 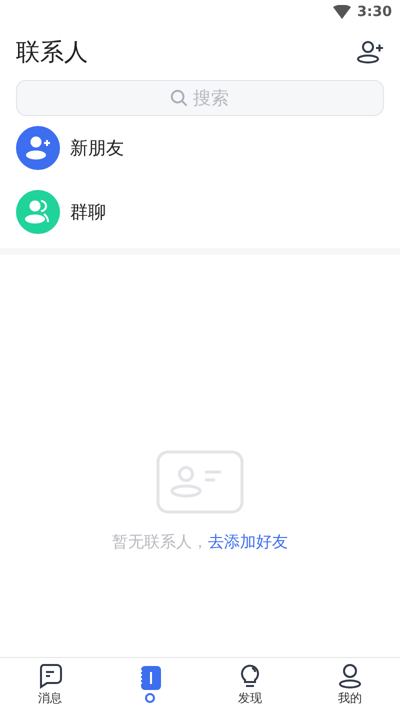 I want to click on entry-label: 新朋友, so click(x=97, y=148).